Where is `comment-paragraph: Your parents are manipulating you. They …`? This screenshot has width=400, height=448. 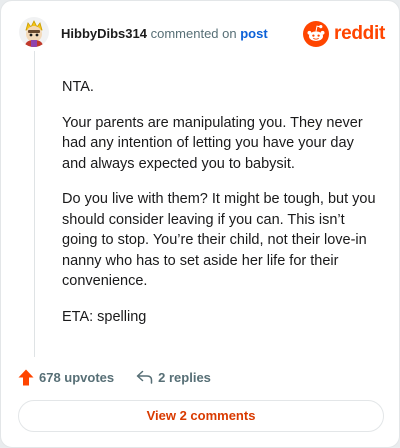
comment-paragraph: Your parents are manipulating you. They … is located at coordinates (212, 143).